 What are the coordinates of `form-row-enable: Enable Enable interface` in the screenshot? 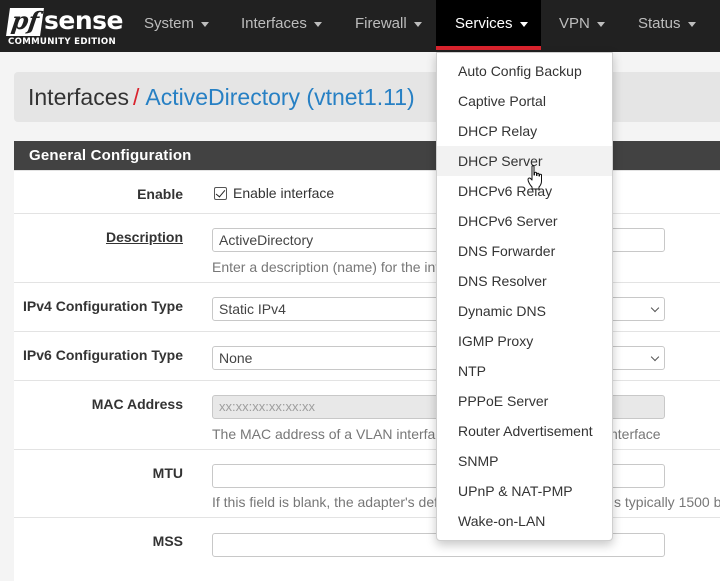 It's located at (367, 191).